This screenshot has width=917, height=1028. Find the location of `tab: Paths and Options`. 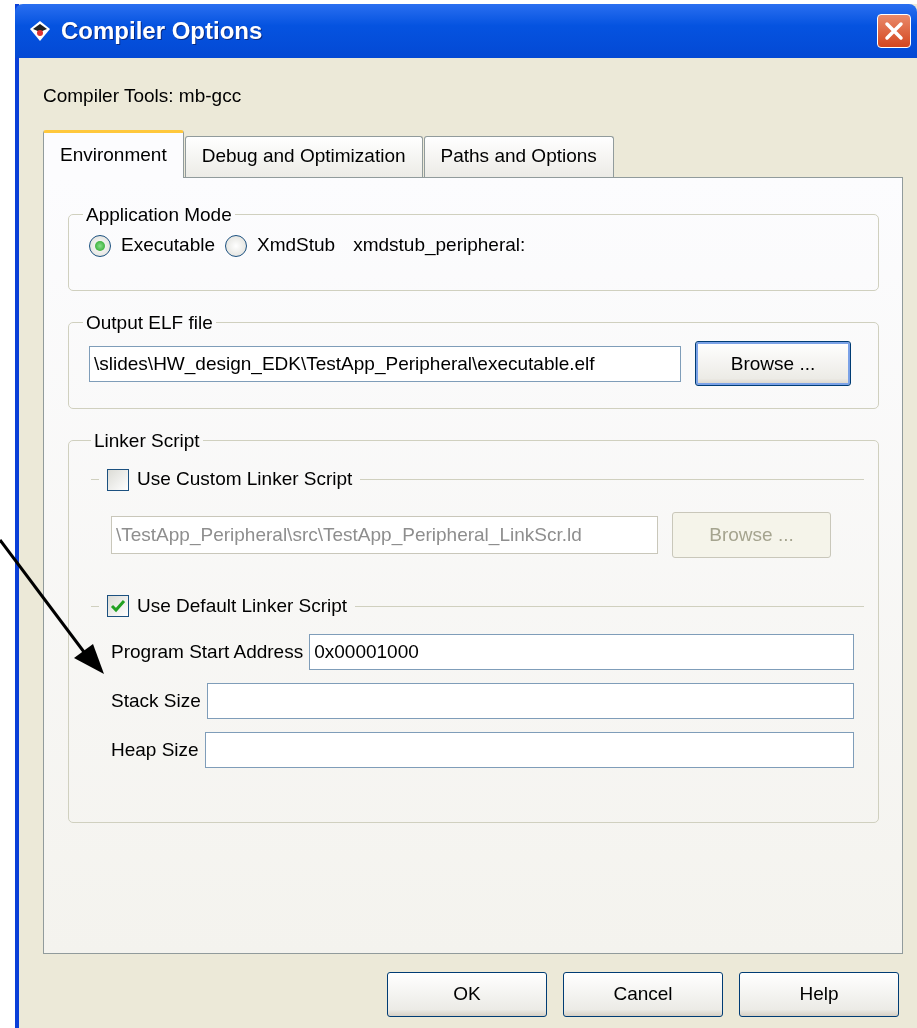

tab: Paths and Options is located at coordinates (518, 156).